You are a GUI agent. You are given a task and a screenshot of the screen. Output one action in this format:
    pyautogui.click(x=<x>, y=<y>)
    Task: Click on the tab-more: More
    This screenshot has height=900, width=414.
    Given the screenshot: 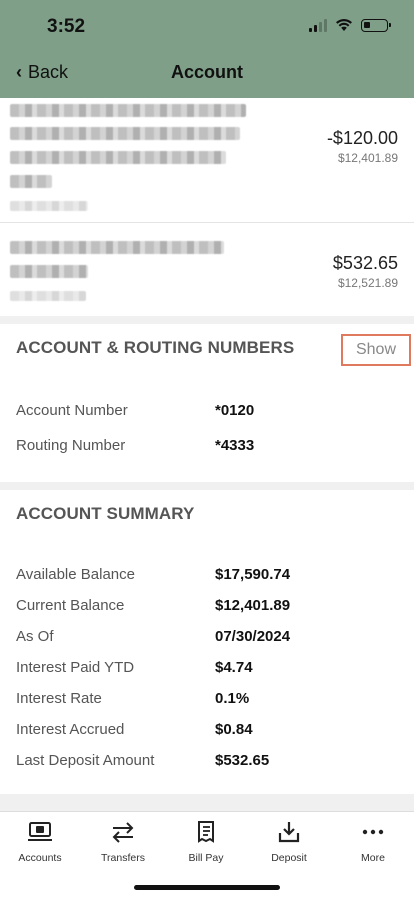 What is the action you would take?
    pyautogui.click(x=373, y=842)
    